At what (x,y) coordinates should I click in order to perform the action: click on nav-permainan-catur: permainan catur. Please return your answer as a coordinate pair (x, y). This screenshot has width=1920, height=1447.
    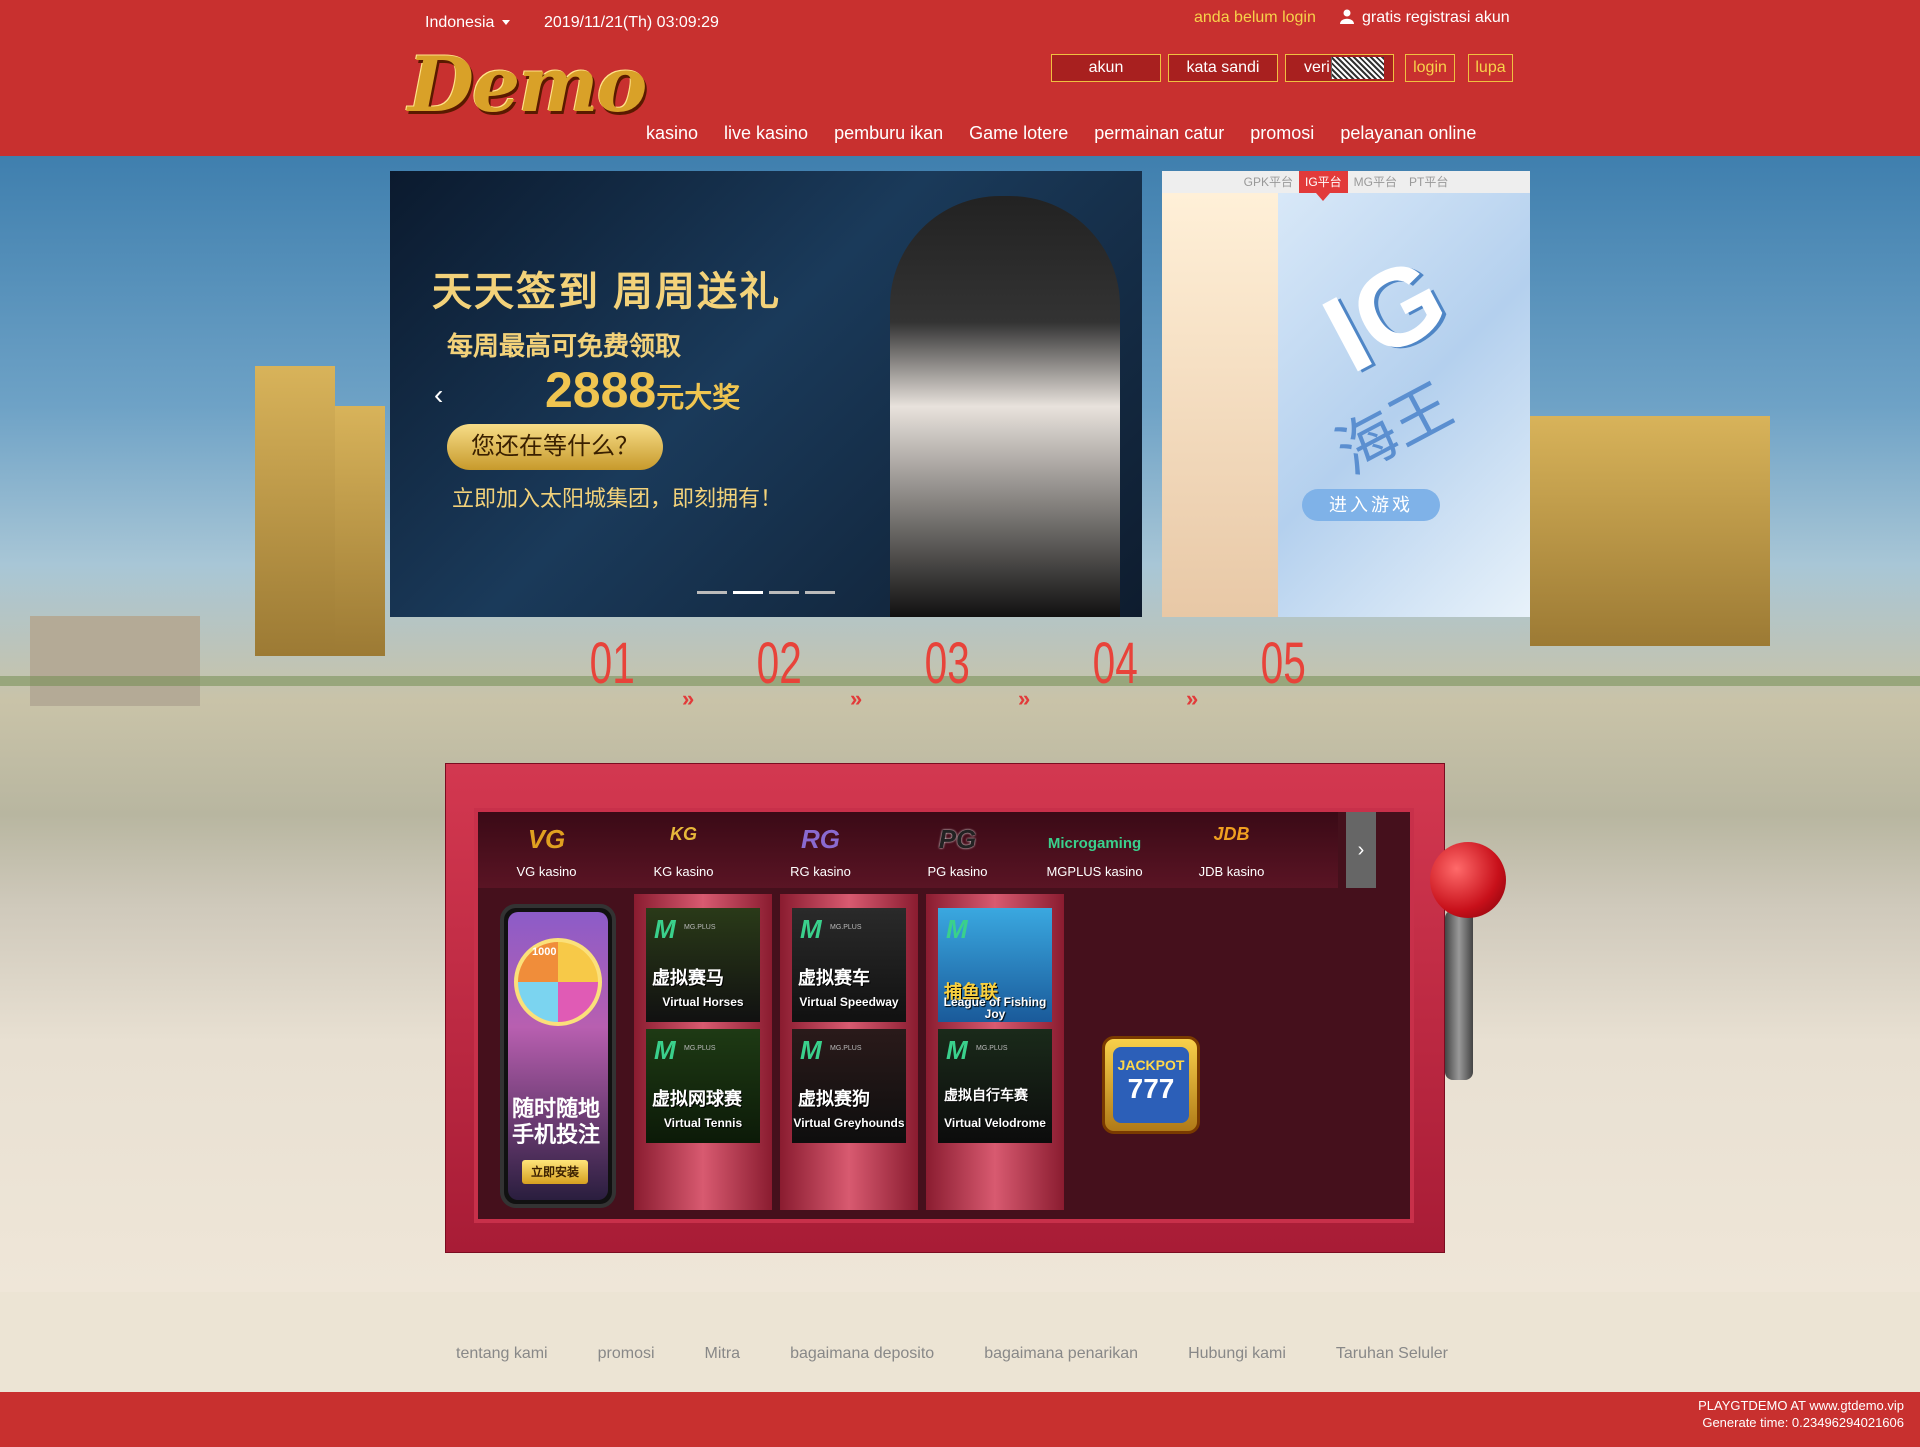
    Looking at the image, I should click on (1159, 133).